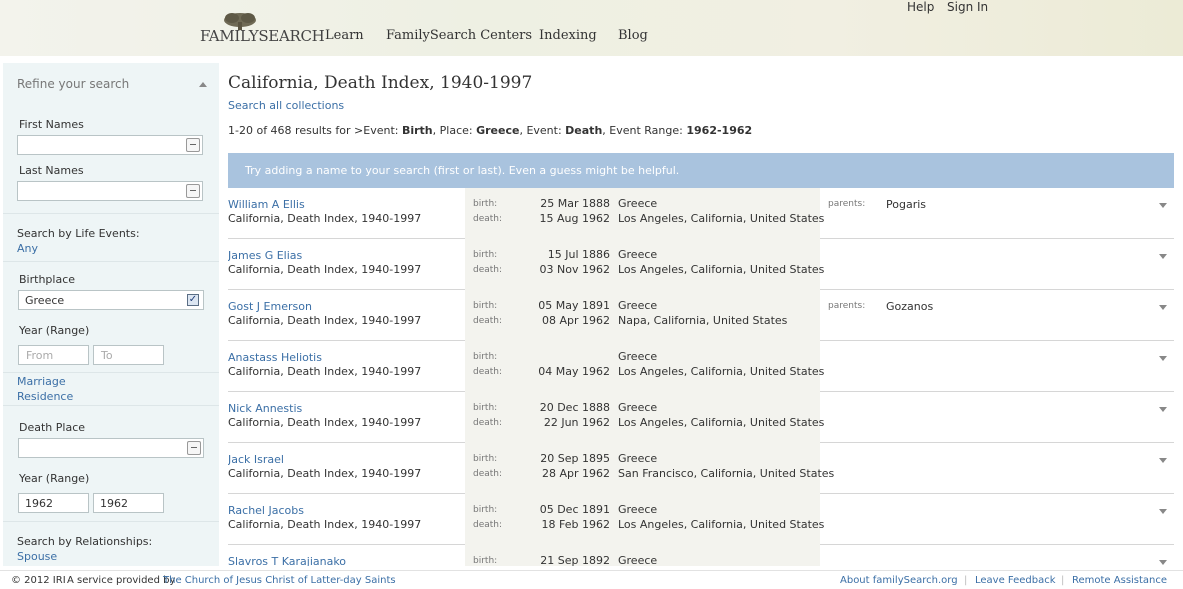 This screenshot has width=1183, height=589. What do you see at coordinates (575, 203) in the screenshot?
I see `birth-date: 25 Mar 1888` at bounding box center [575, 203].